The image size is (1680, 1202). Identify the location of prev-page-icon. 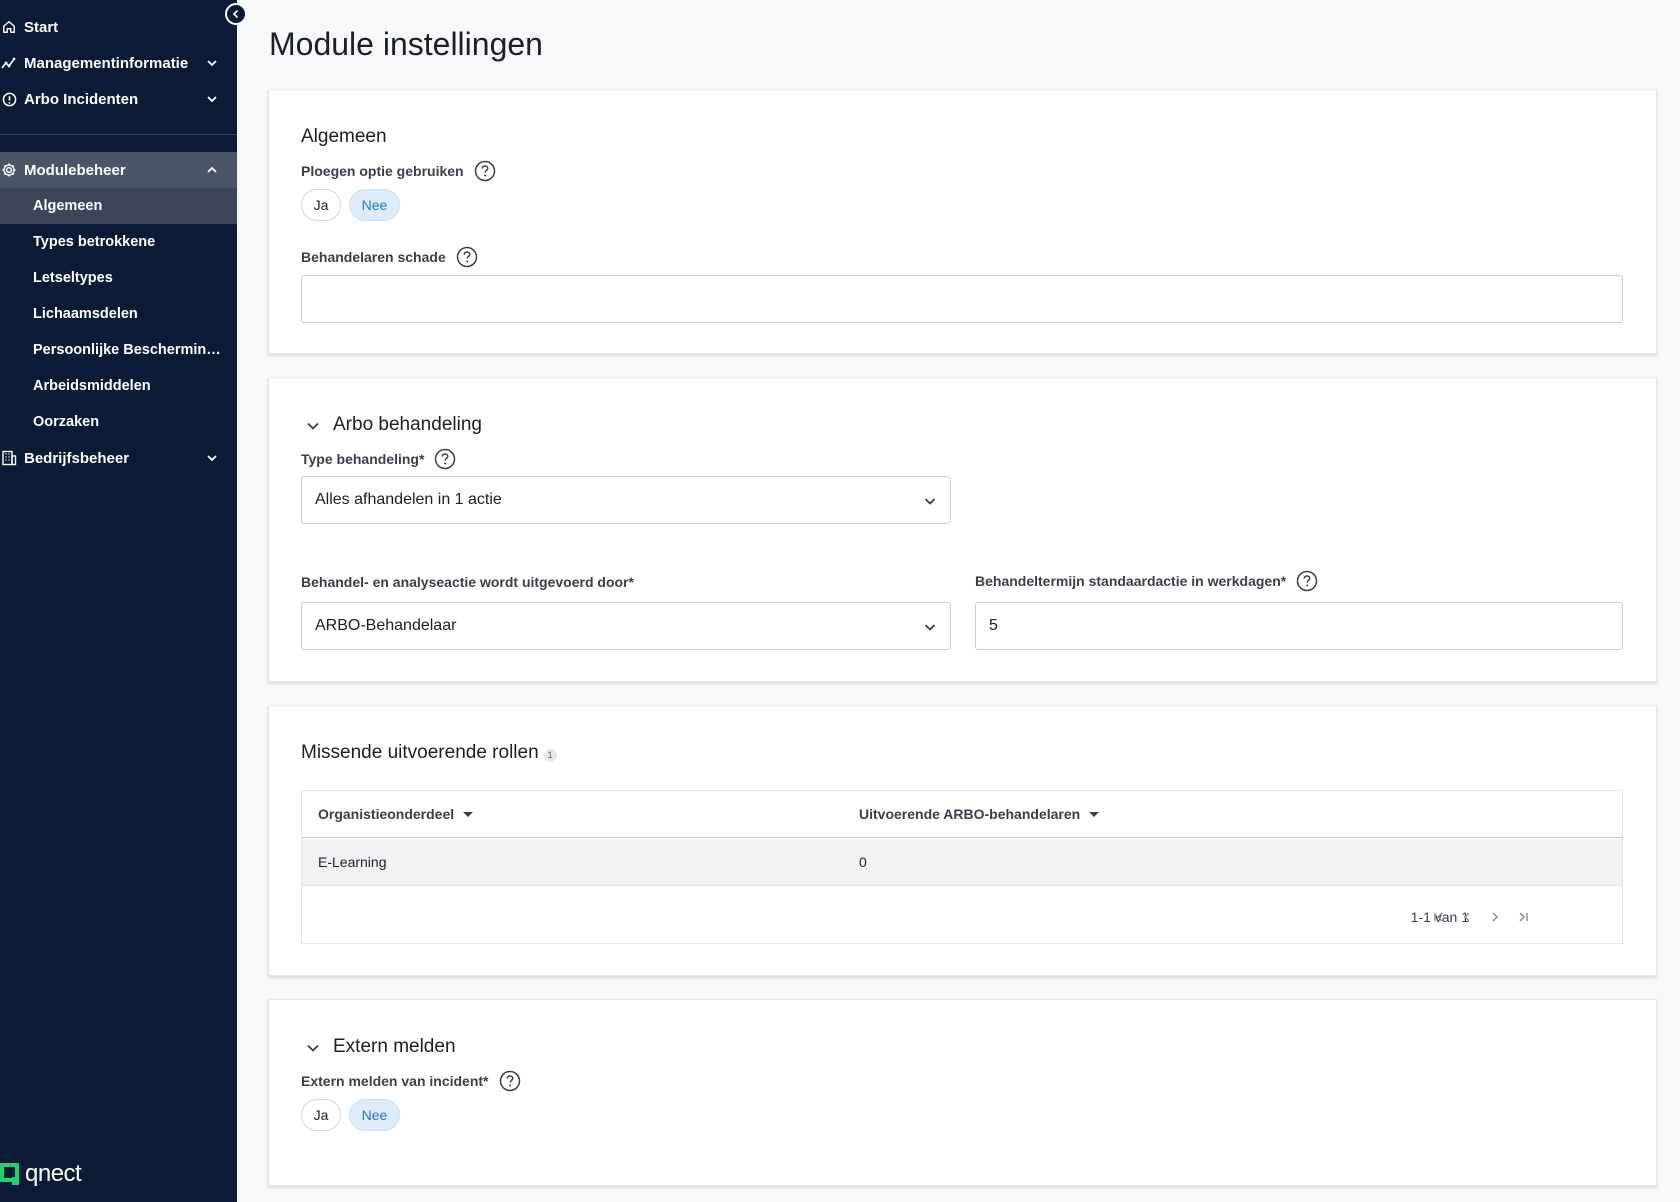
(1467, 917).